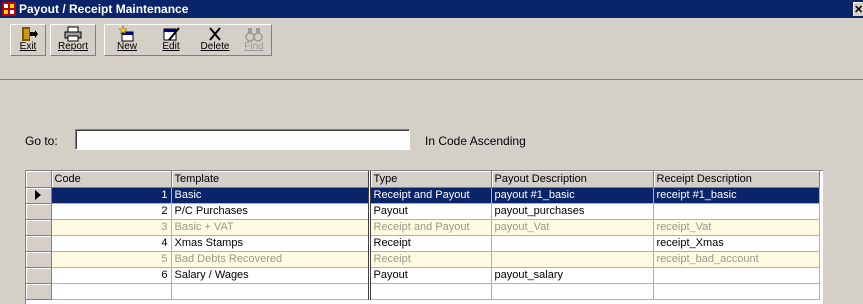 Image resolution: width=863 pixels, height=304 pixels. What do you see at coordinates (271, 275) in the screenshot?
I see `cell-template: Salary / Wages` at bounding box center [271, 275].